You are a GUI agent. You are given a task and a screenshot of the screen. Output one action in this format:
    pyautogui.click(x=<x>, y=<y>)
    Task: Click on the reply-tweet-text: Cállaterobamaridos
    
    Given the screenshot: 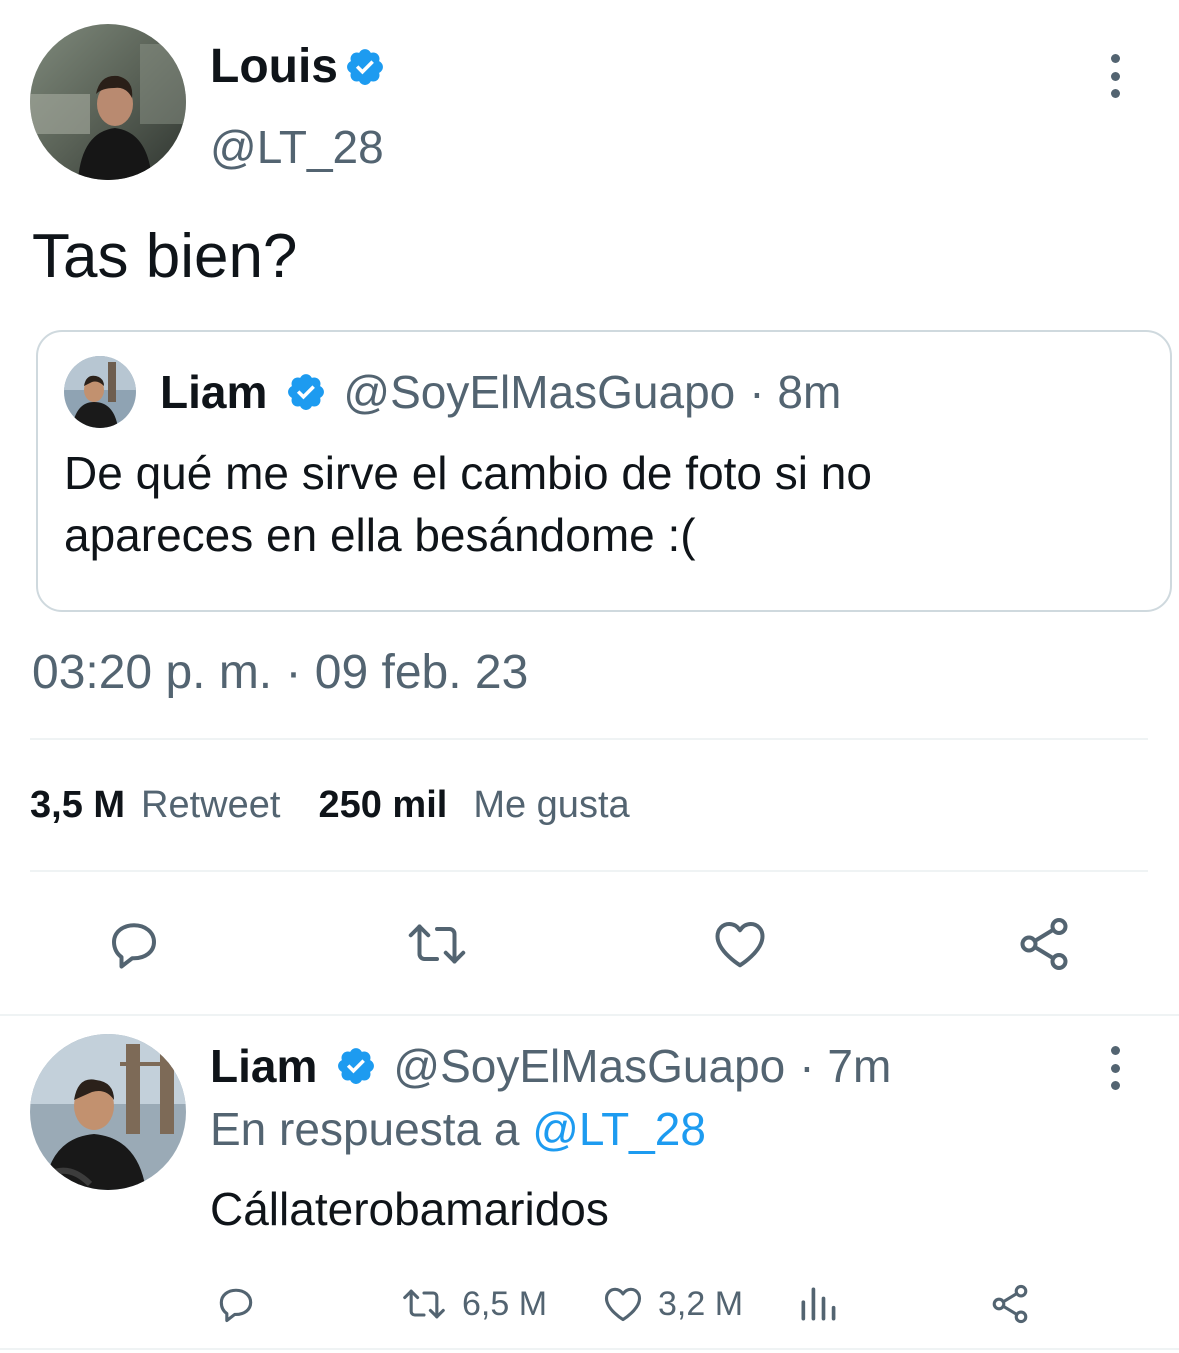 What is the action you would take?
    pyautogui.click(x=409, y=1209)
    